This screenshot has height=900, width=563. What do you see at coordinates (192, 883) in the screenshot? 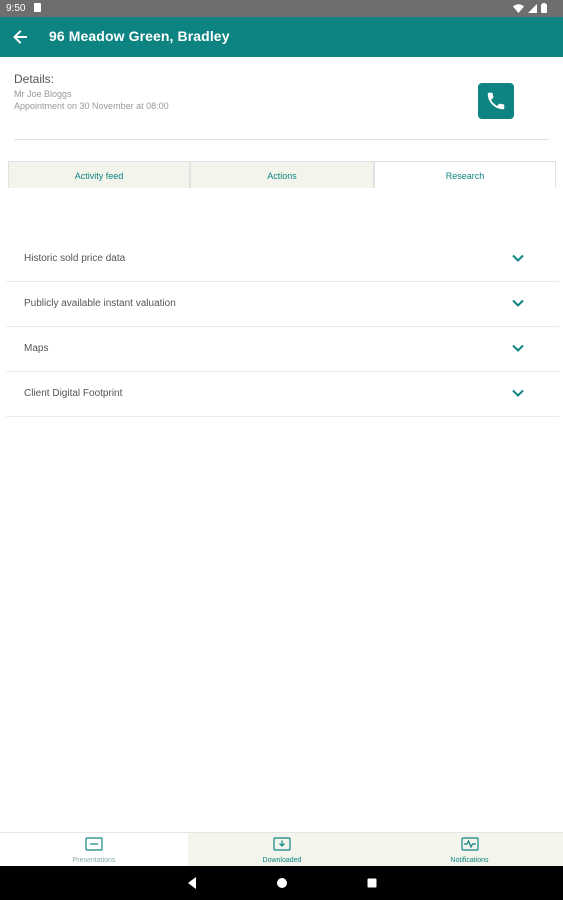
I see `back-triangle-icon` at bounding box center [192, 883].